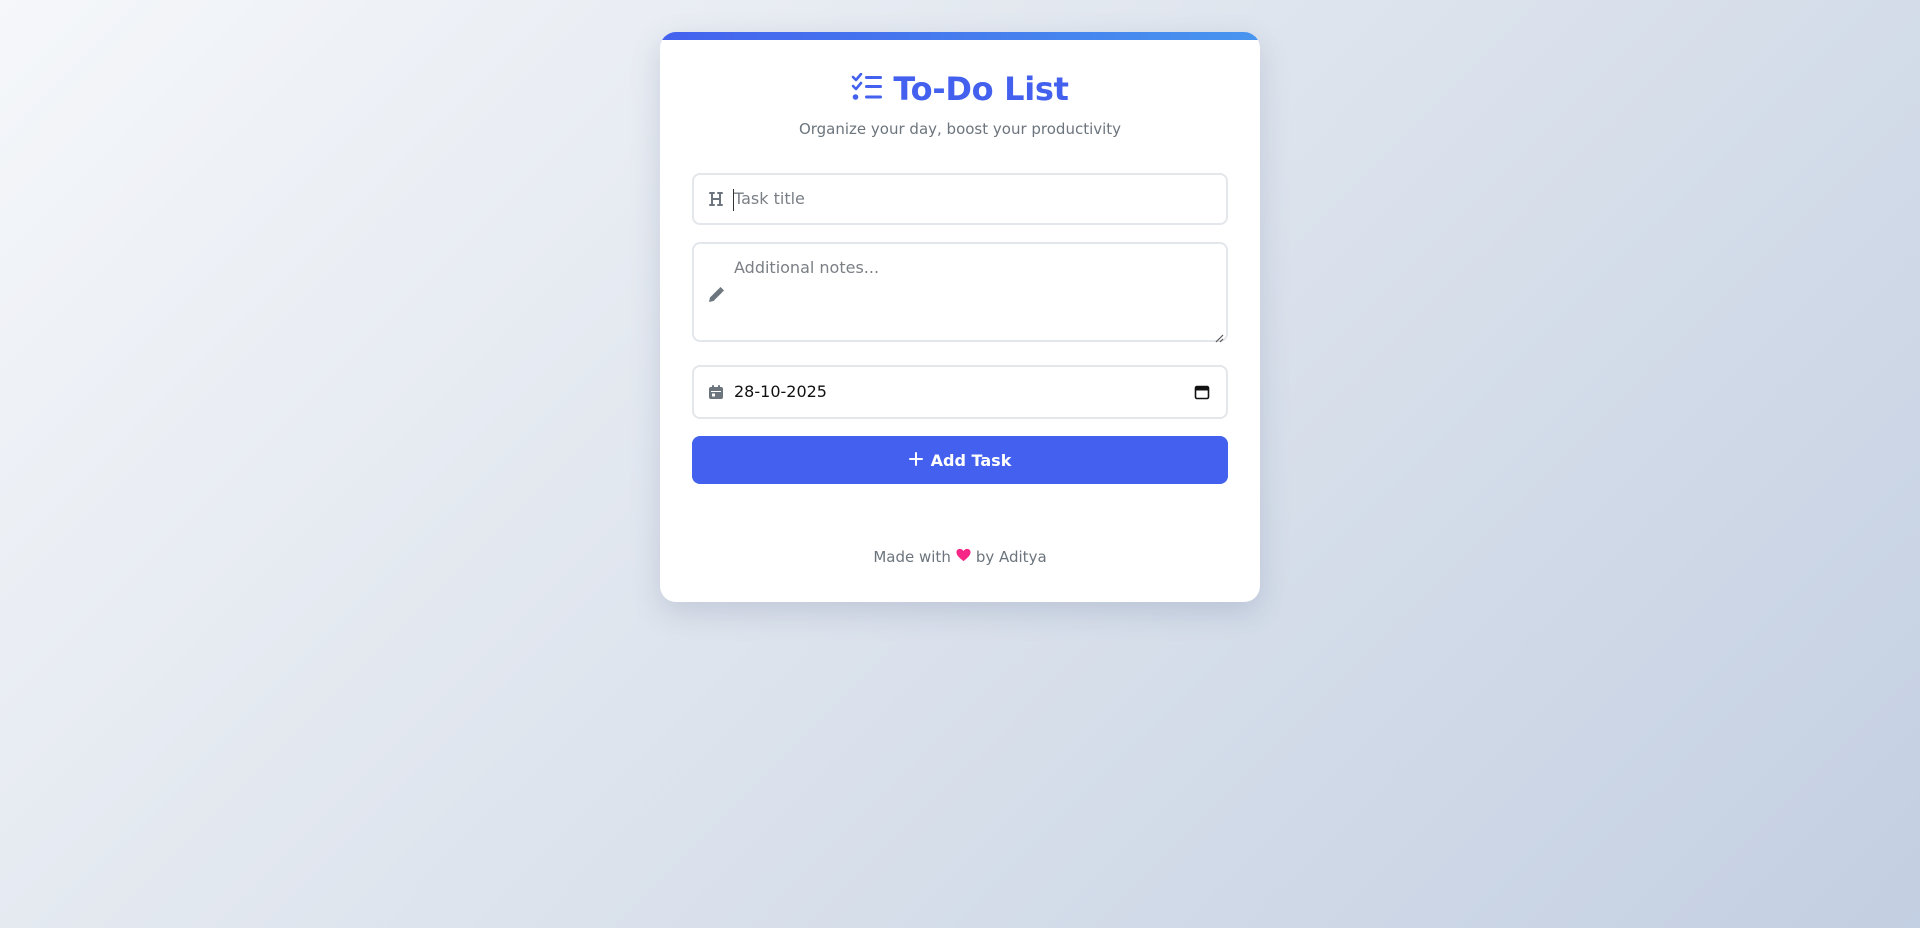 The image size is (1920, 928). I want to click on list-check-icon, so click(867, 88).